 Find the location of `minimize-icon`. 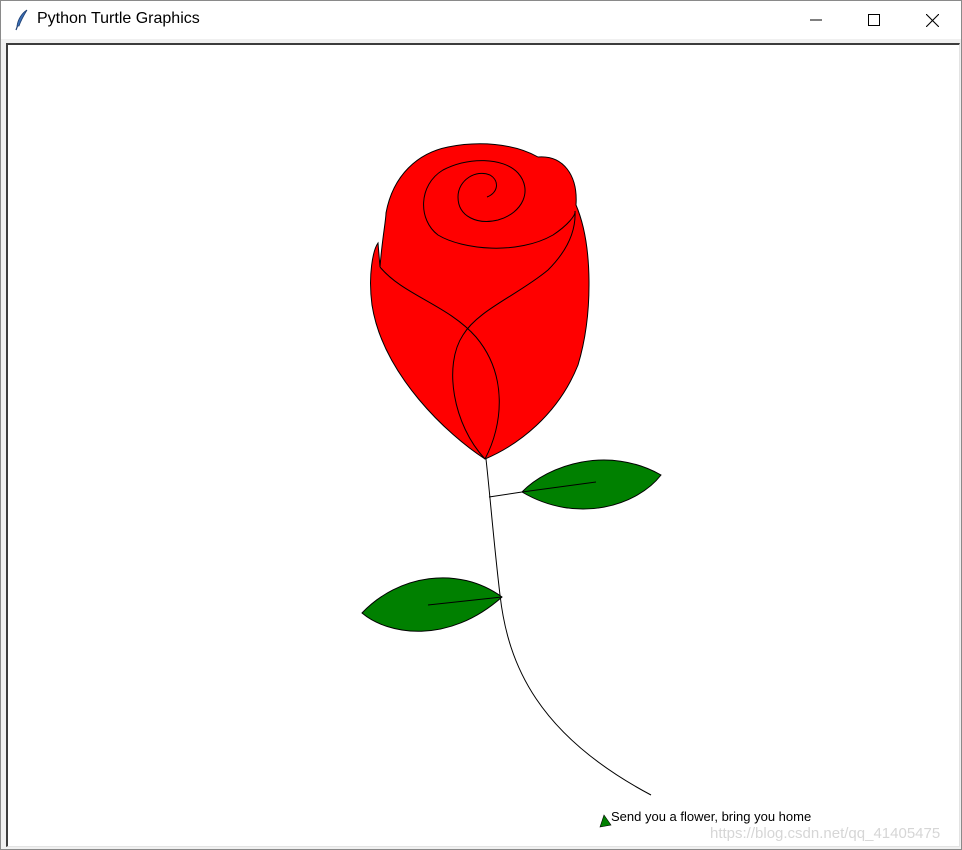

minimize-icon is located at coordinates (816, 20).